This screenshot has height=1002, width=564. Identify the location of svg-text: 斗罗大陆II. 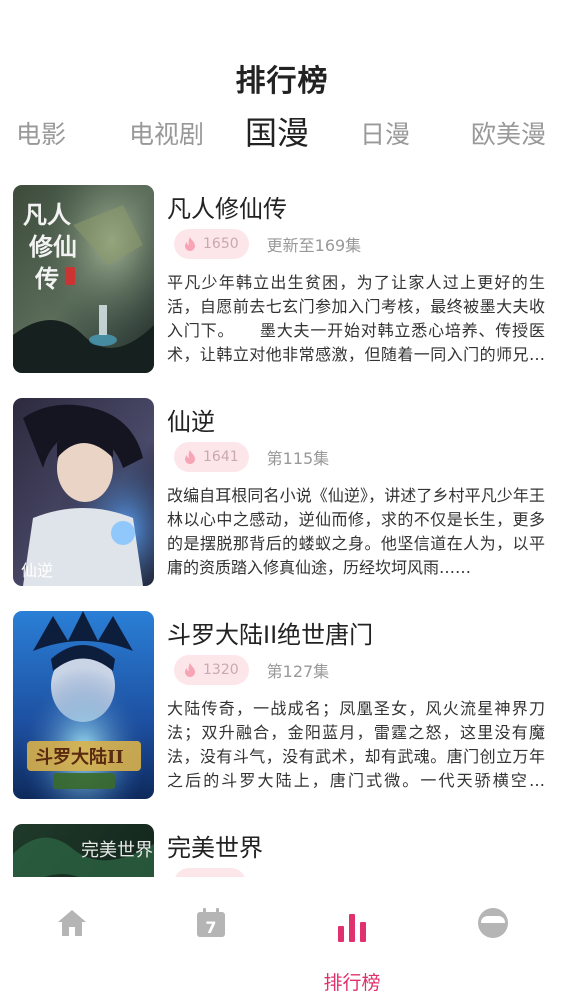
(79, 757).